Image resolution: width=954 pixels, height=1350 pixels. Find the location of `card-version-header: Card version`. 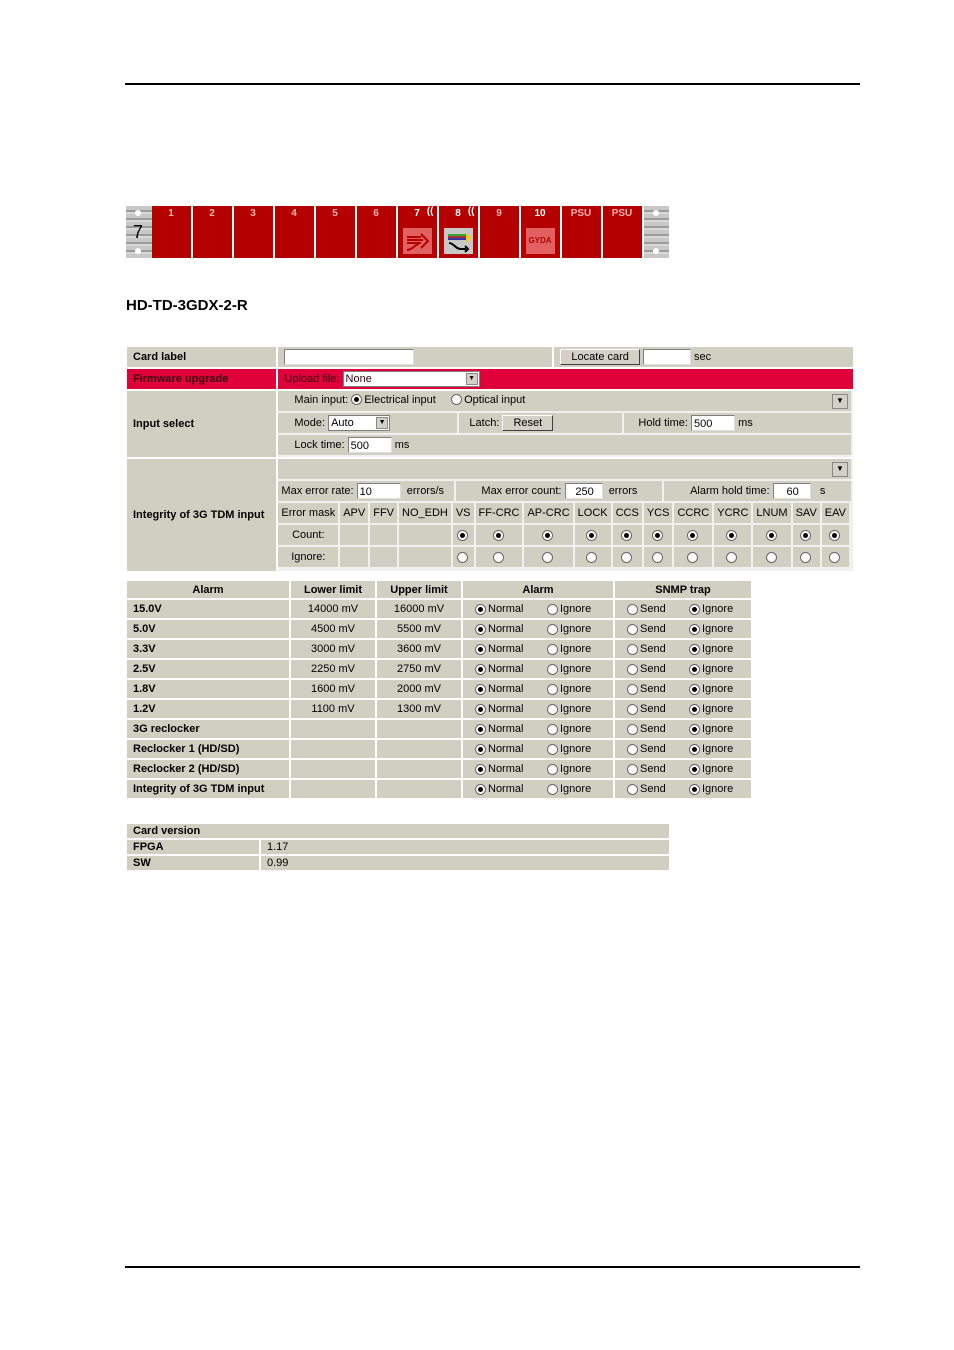

card-version-header: Card version is located at coordinates (398, 831).